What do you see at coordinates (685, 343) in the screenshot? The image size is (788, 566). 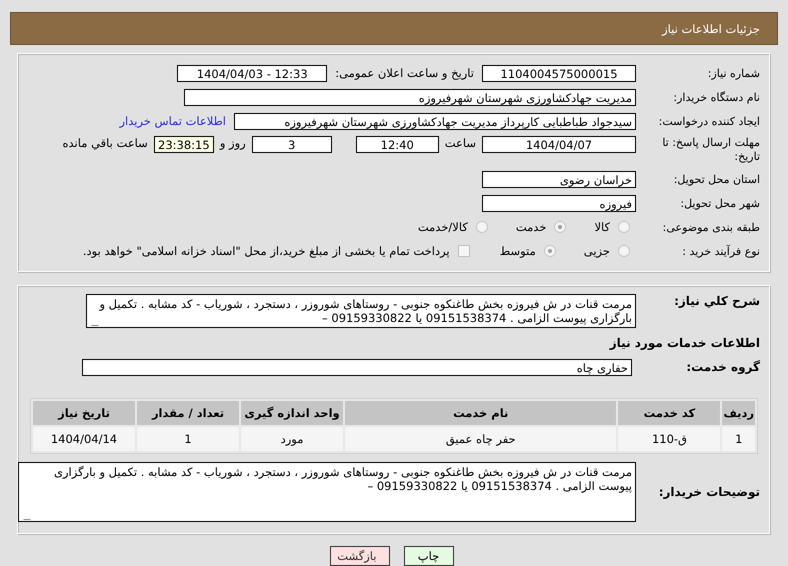 I see `section-heading: اطلاعات خدمات مورد نیاز` at bounding box center [685, 343].